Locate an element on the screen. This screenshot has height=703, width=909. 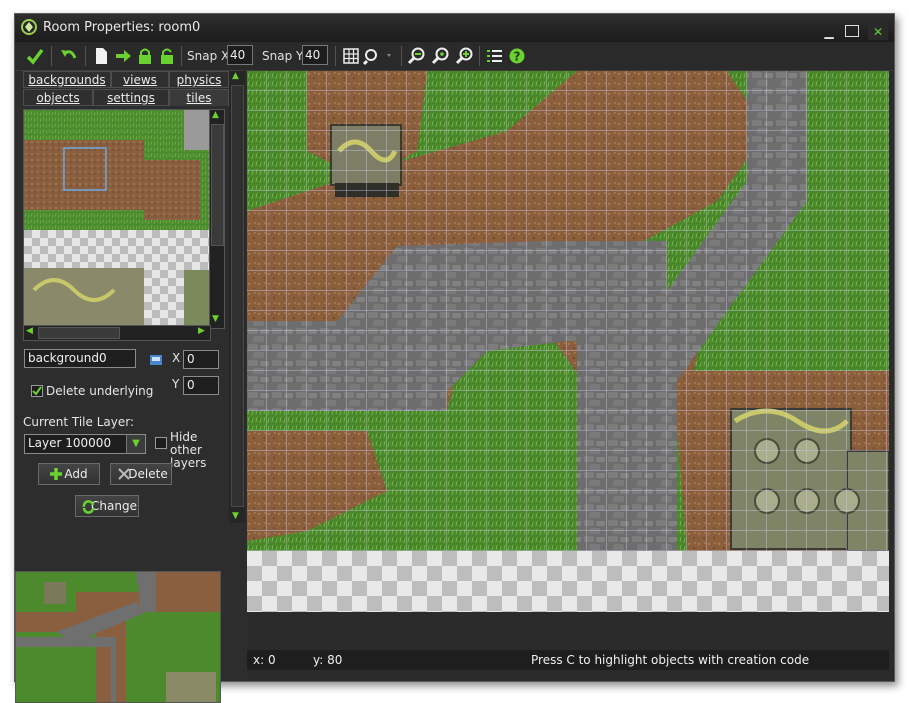
current-tile-layer-label: Current Tile Layer: is located at coordinates (78, 422).